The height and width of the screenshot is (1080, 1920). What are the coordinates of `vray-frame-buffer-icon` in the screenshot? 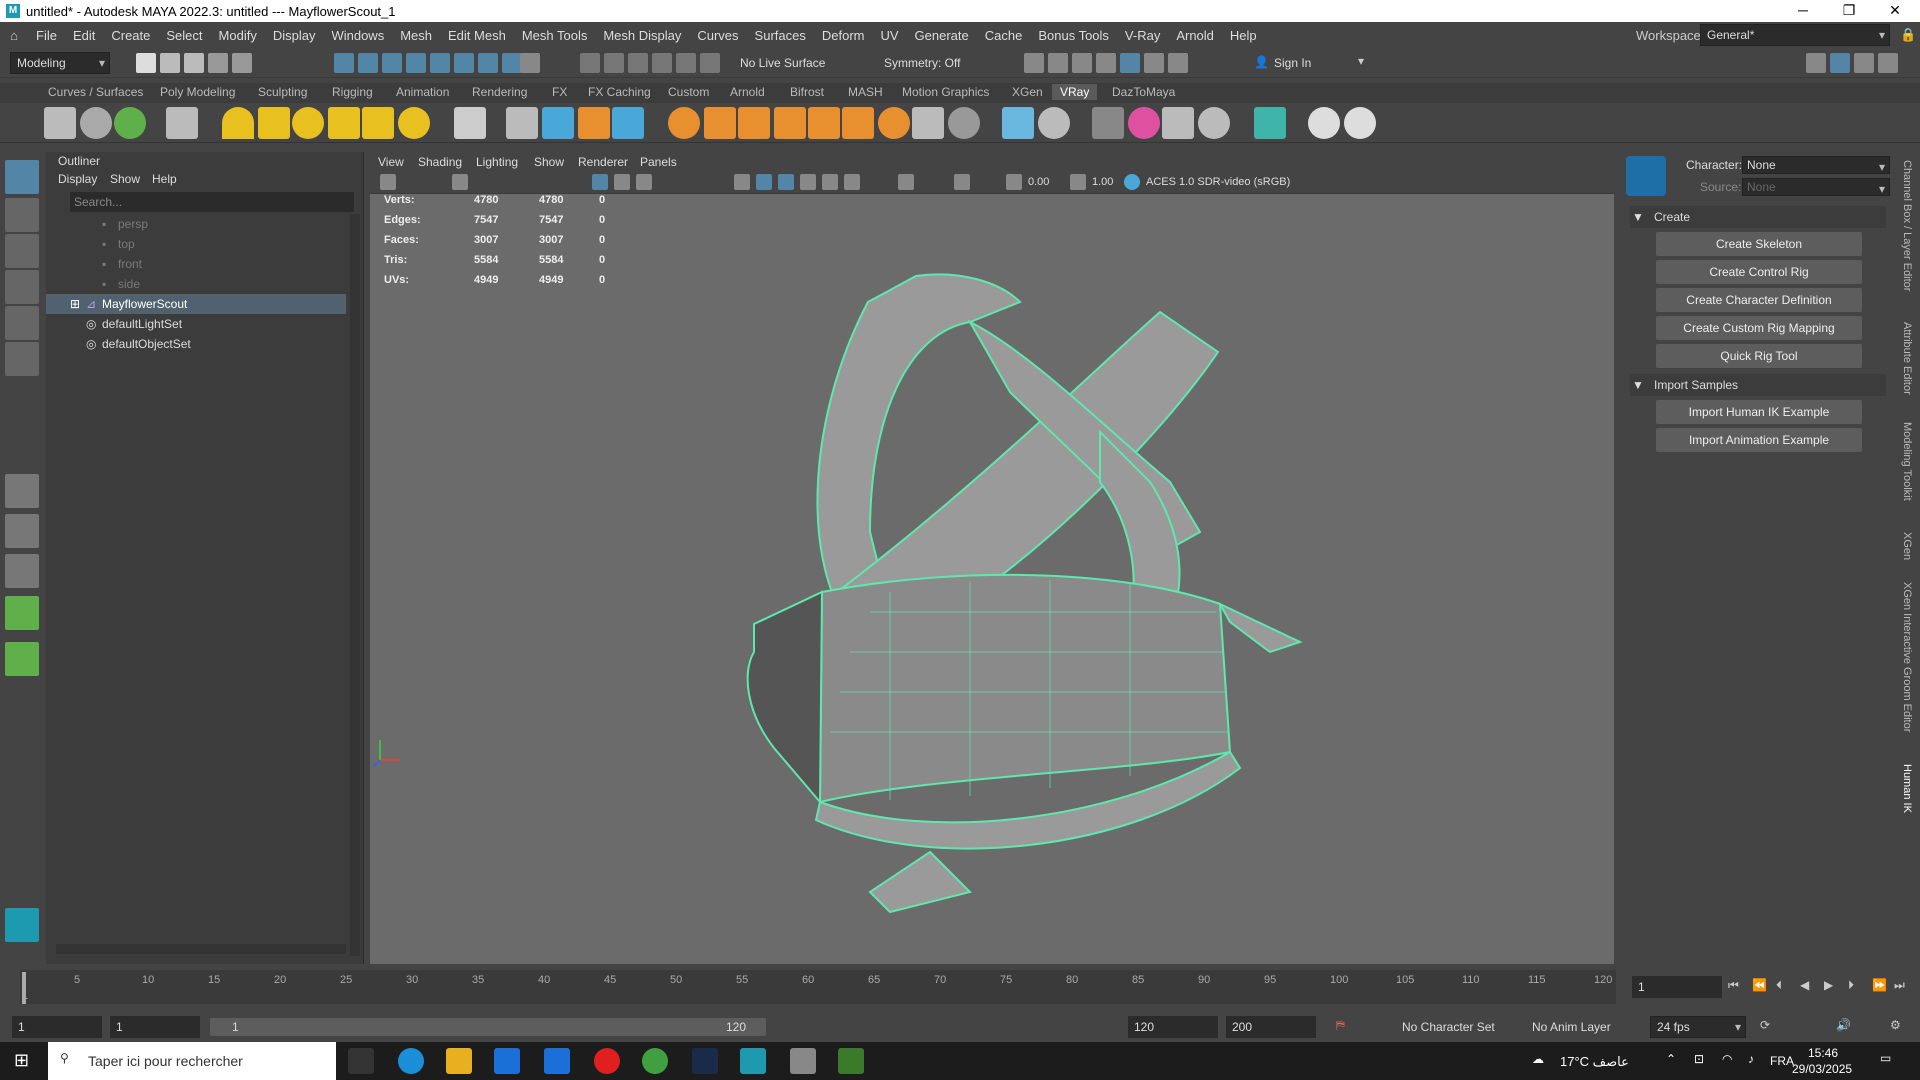 It's located at (96, 123).